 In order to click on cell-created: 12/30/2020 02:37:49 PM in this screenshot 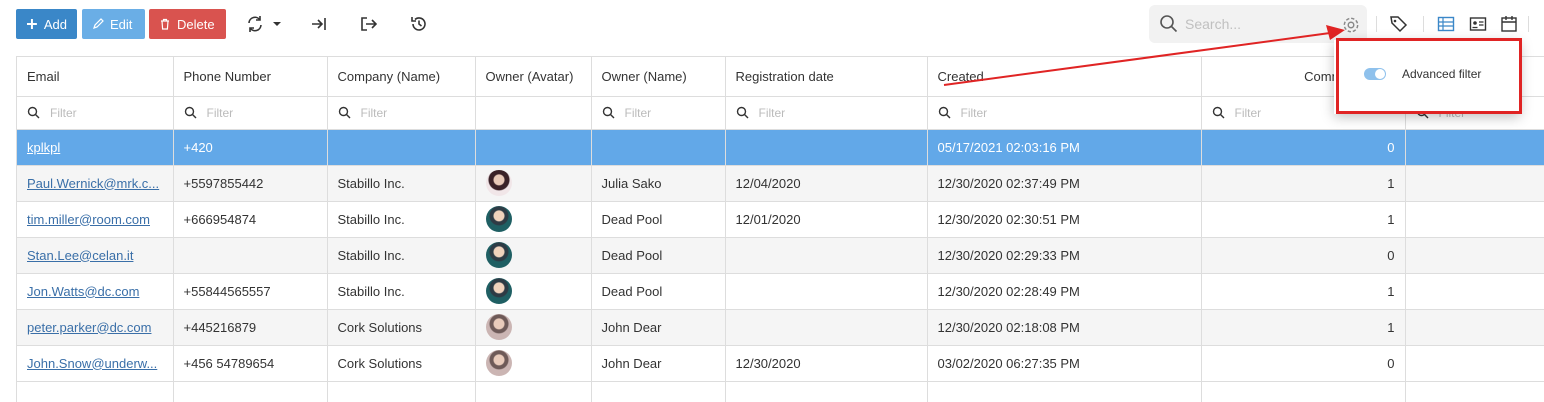, I will do `click(1064, 183)`.